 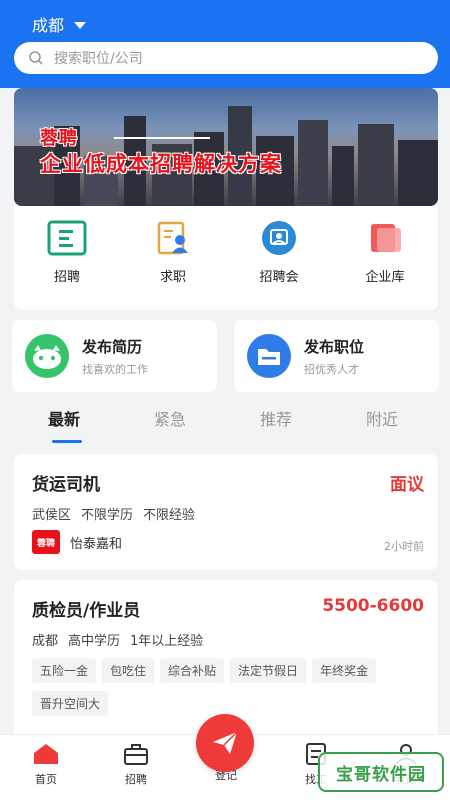 I want to click on job-education: 高中学历, so click(x=94, y=641).